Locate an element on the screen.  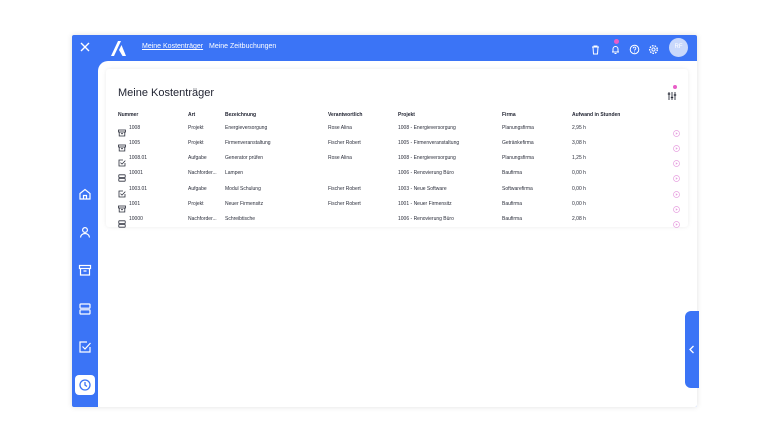
cell-nummer: 10001 is located at coordinates (136, 173).